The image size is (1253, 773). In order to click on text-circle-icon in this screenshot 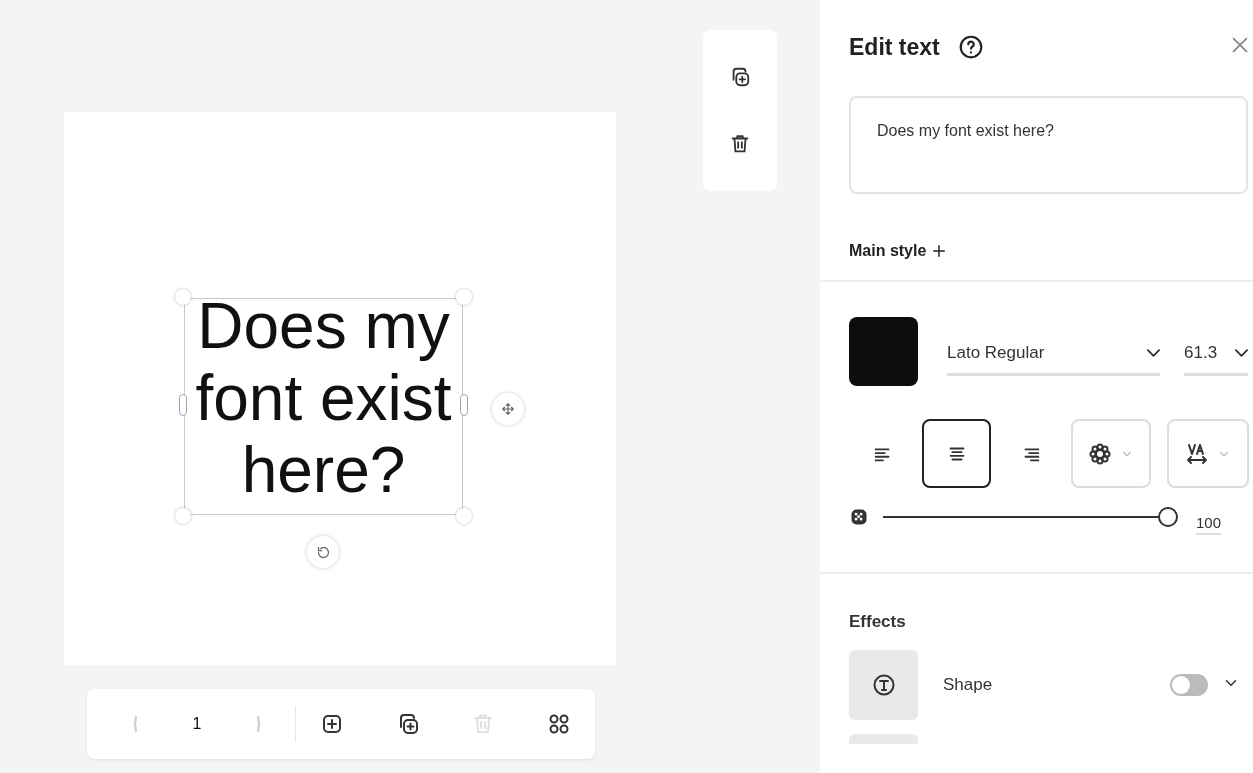, I will do `click(883, 685)`.